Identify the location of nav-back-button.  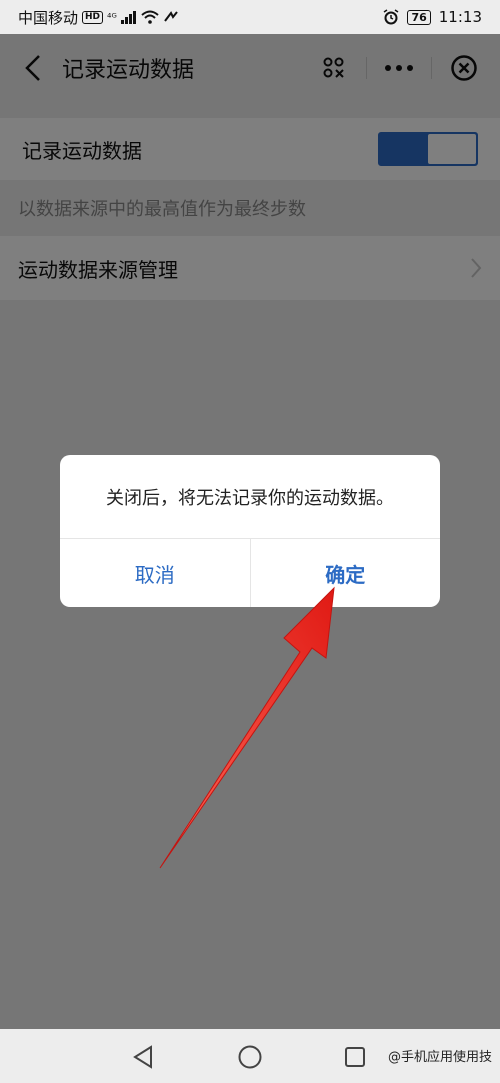
(143, 1057).